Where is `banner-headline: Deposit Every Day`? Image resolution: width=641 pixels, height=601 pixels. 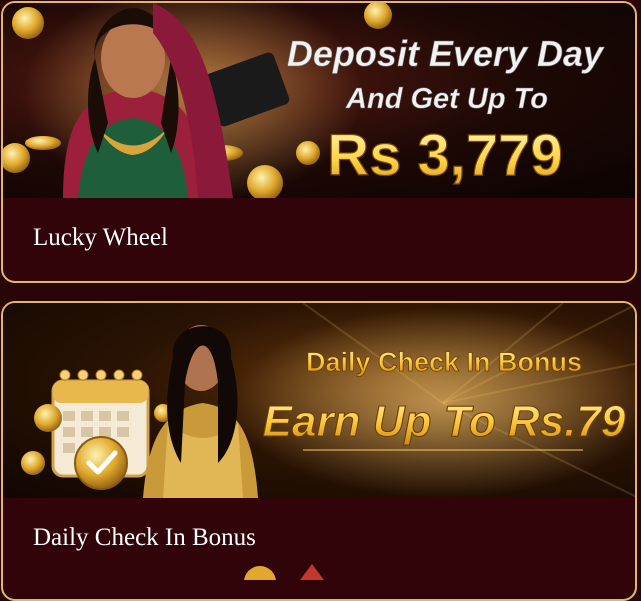 banner-headline: Deposit Every Day is located at coordinates (446, 53).